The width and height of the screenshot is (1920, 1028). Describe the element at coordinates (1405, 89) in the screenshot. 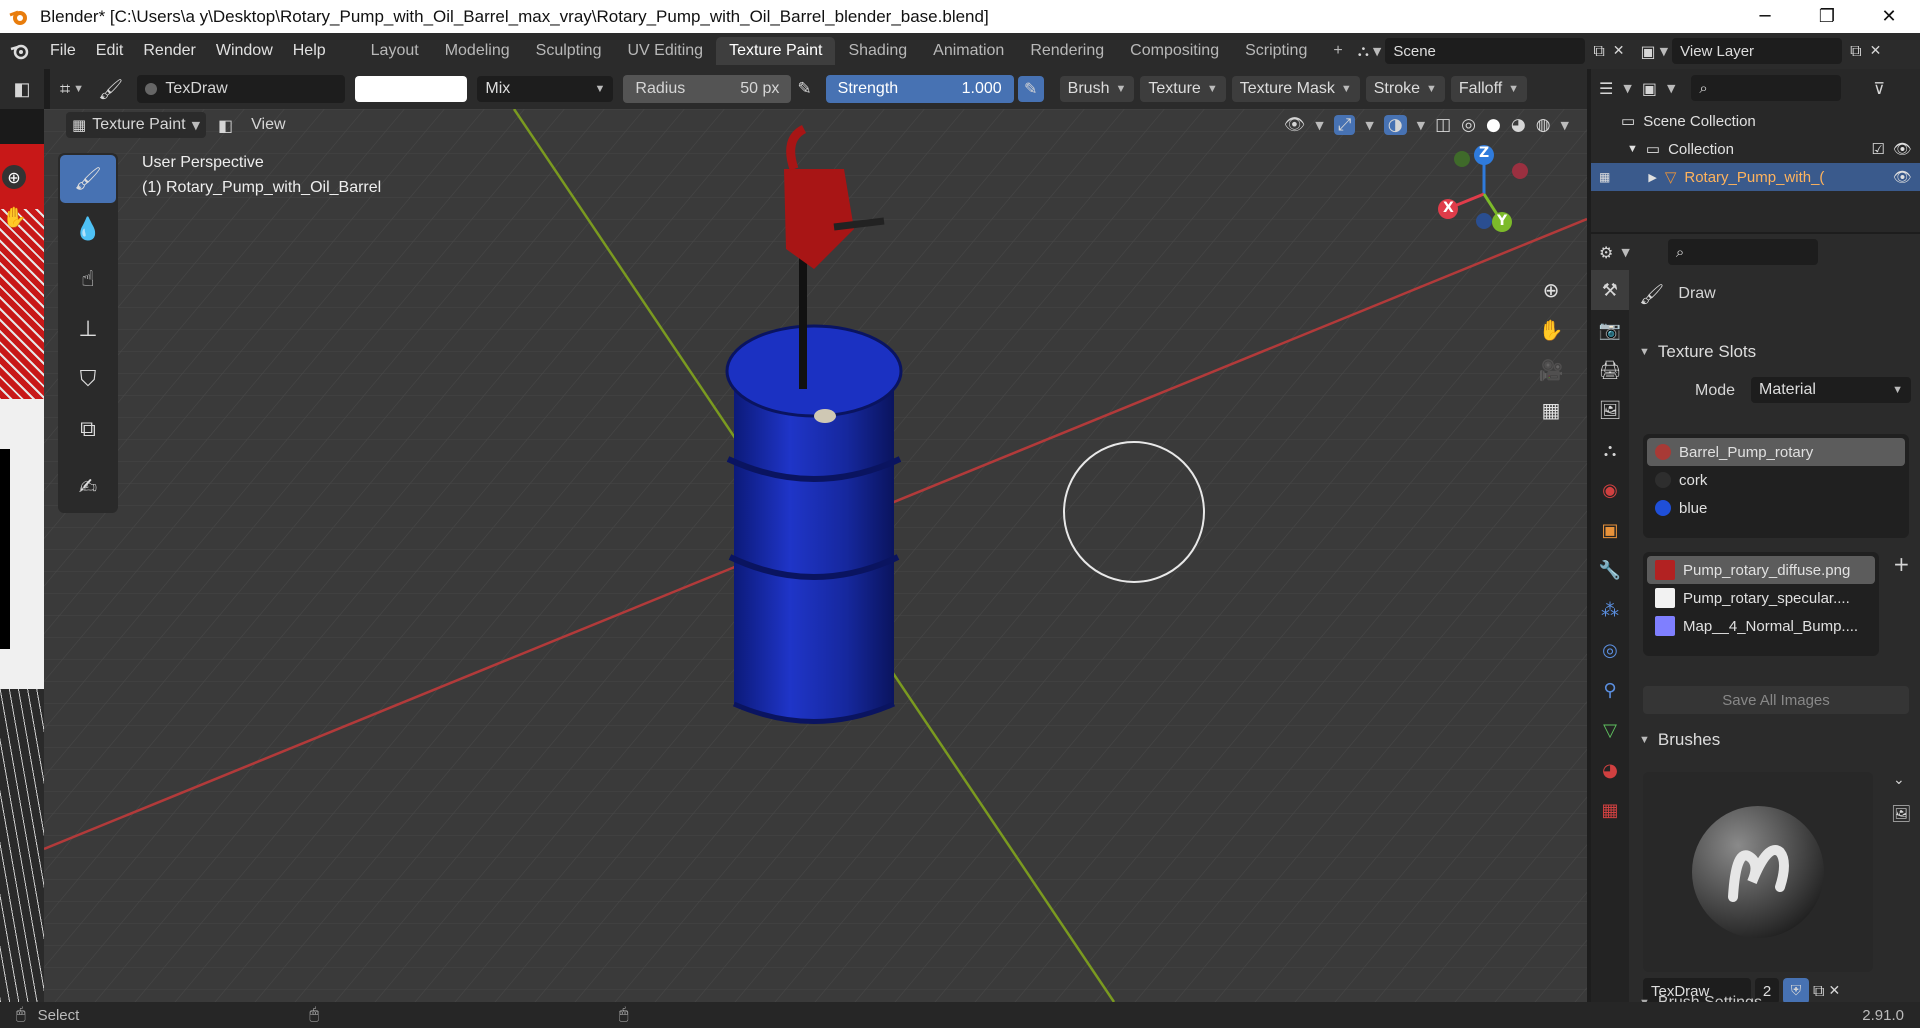

I see `stroke-menu: Stroke ▼` at that location.